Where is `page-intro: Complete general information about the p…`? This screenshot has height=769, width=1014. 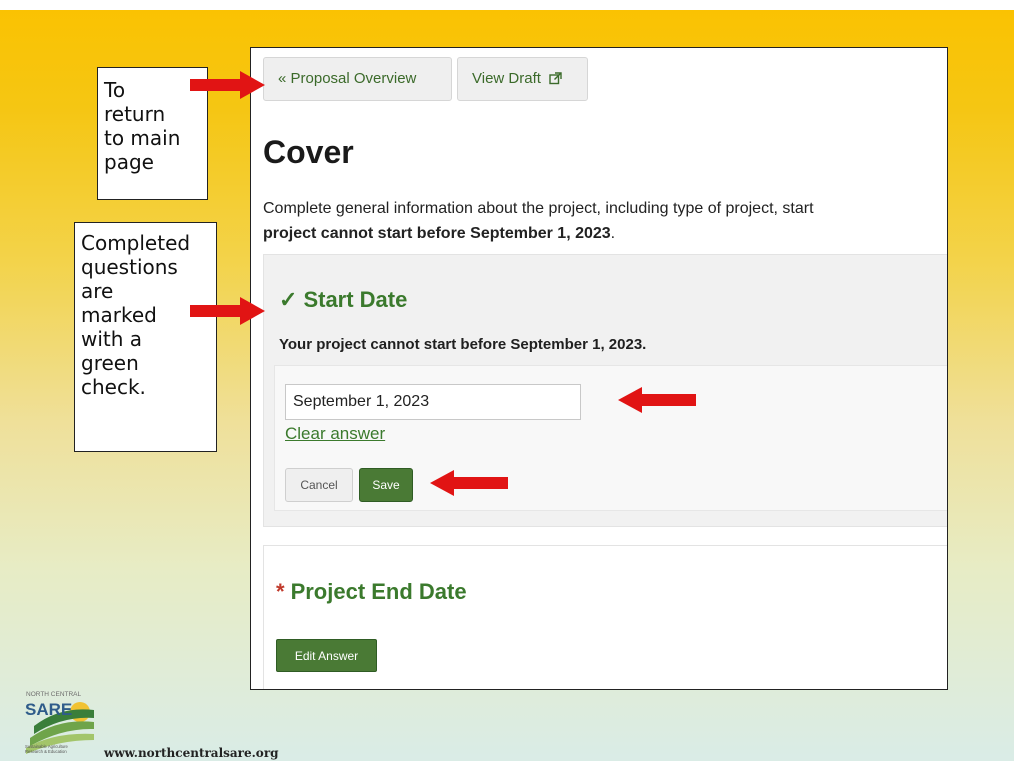 page-intro: Complete general information about the p… is located at coordinates (605, 221).